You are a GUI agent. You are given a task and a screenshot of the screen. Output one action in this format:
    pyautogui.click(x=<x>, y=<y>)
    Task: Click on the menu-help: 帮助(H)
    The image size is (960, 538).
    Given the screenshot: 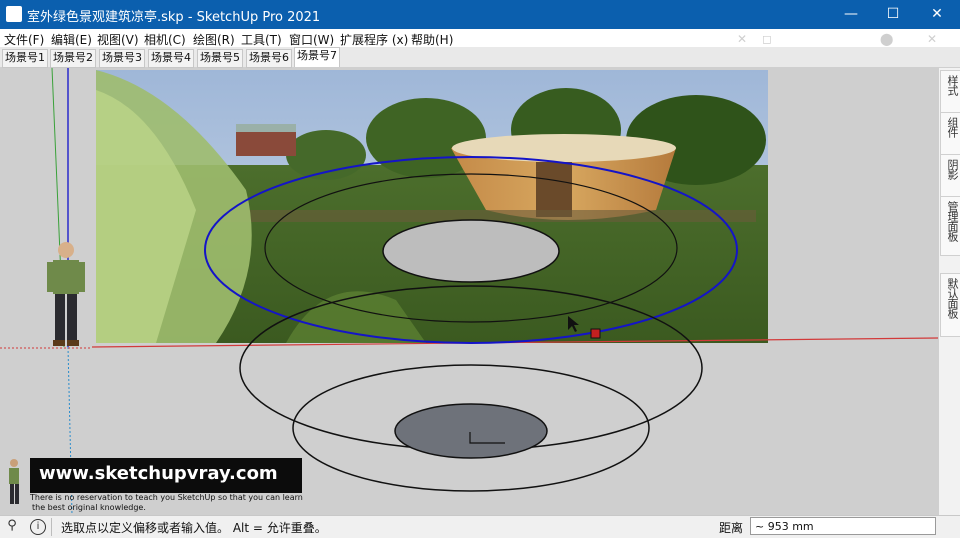 What is the action you would take?
    pyautogui.click(x=432, y=39)
    